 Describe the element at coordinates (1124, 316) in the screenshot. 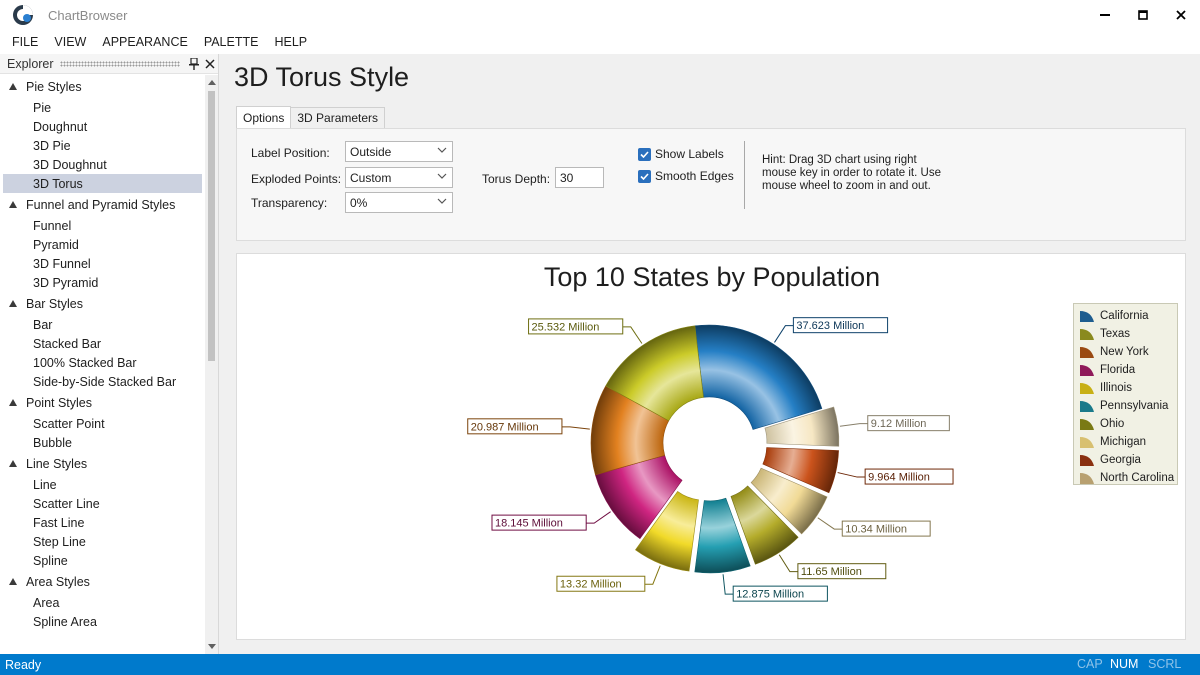

I see `legend-label: California` at that location.